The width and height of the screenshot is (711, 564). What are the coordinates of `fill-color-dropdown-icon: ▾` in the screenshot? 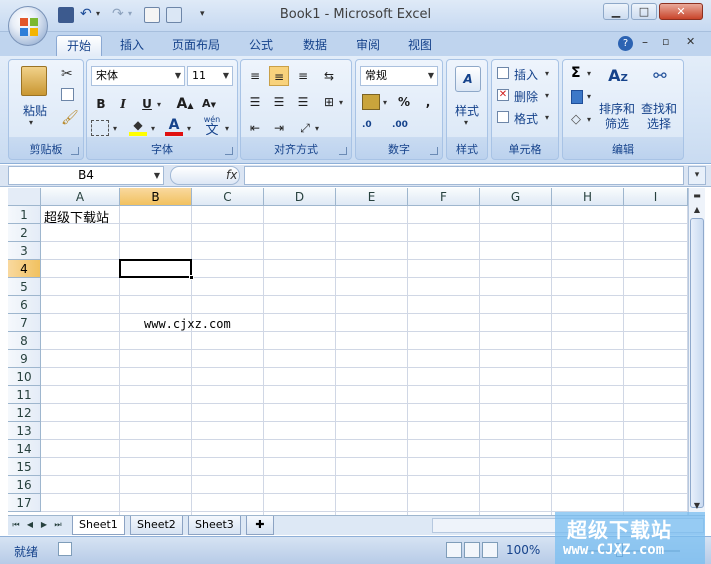 It's located at (153, 128).